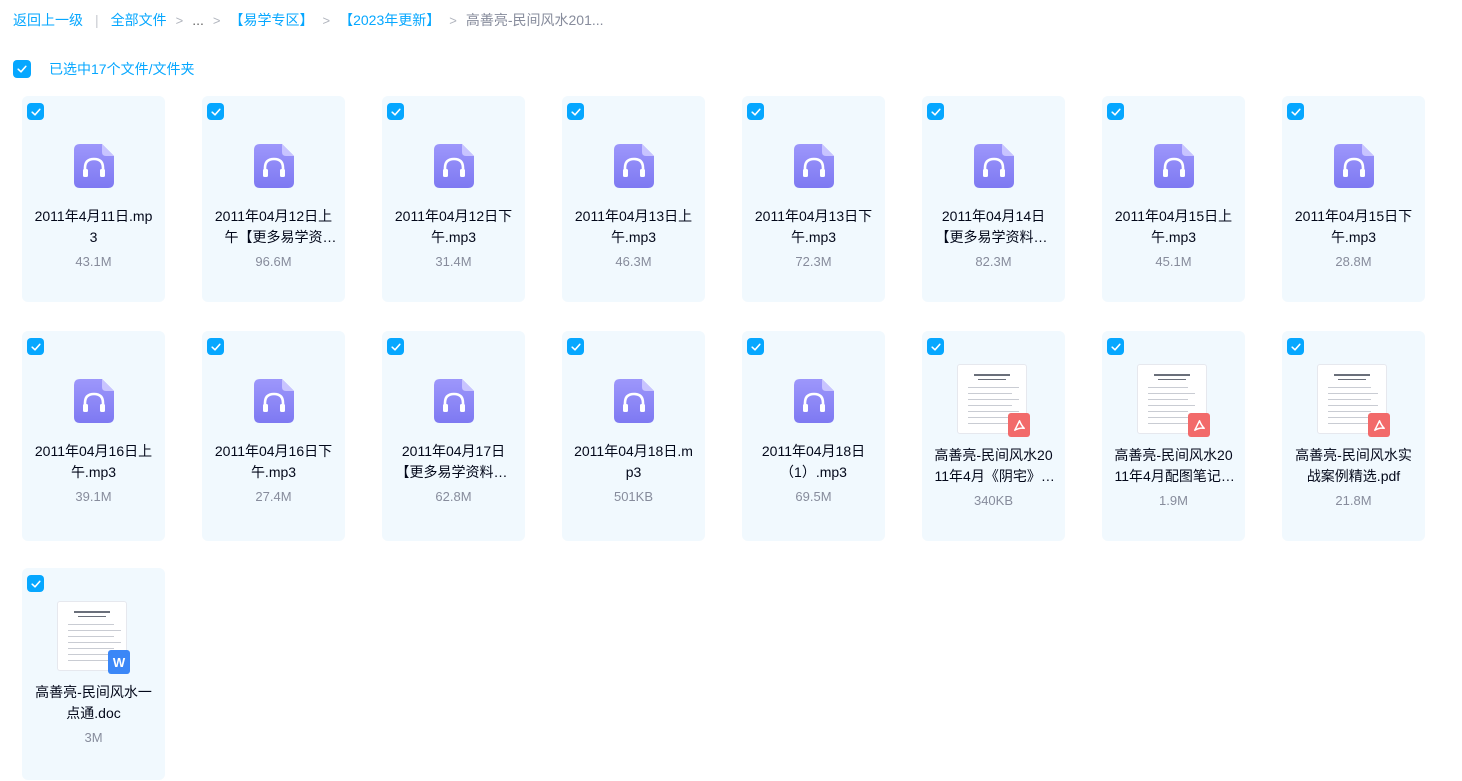 The height and width of the screenshot is (781, 1462). I want to click on select-all-checkbox, so click(22, 69).